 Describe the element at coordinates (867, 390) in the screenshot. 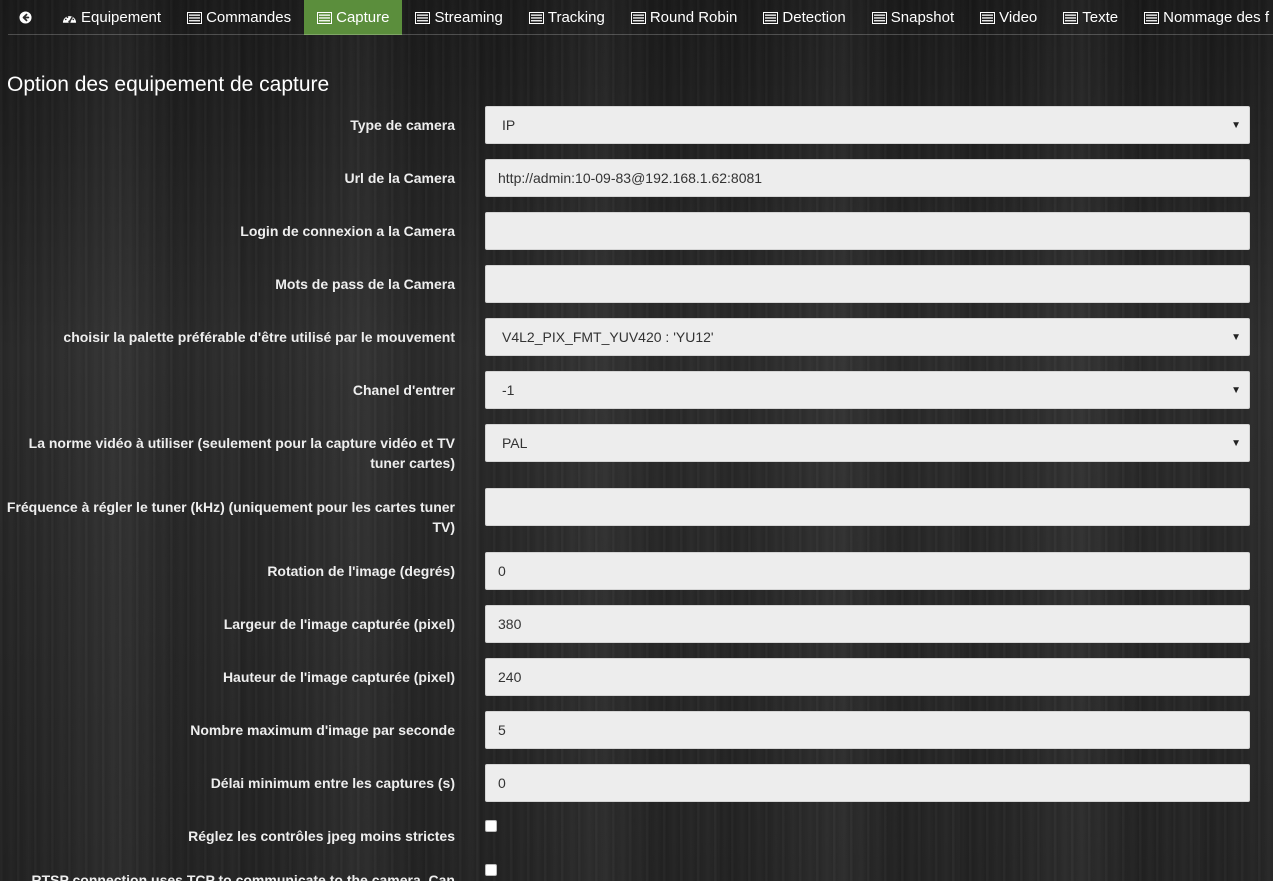

I see `input-channel-select: -1 ▼` at that location.